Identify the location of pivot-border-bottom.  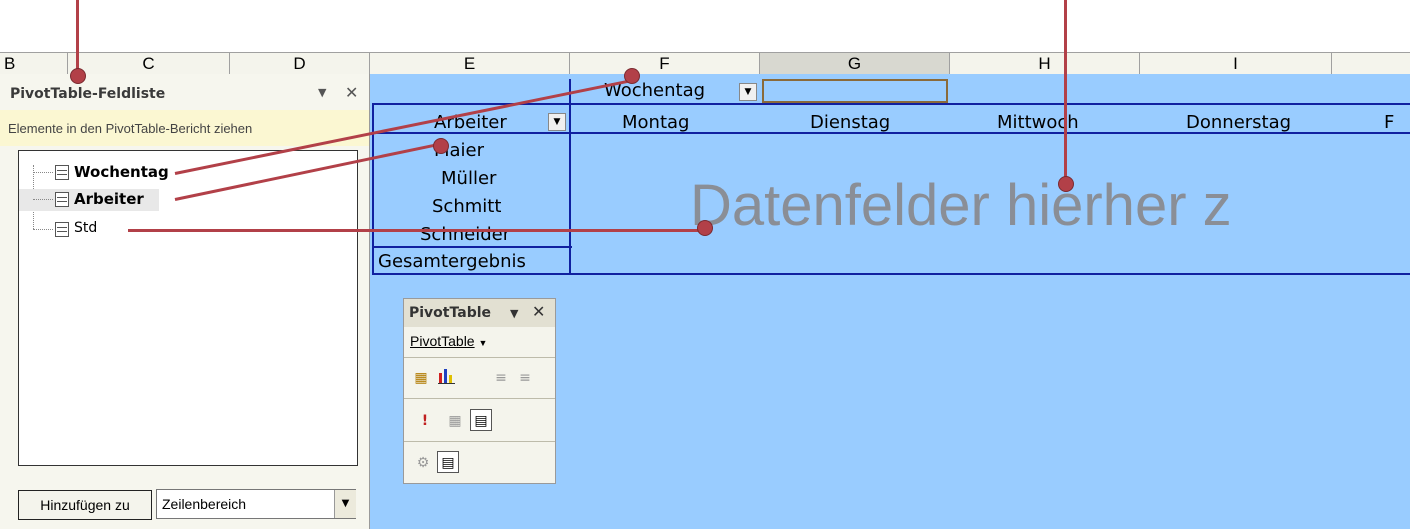
(891, 274).